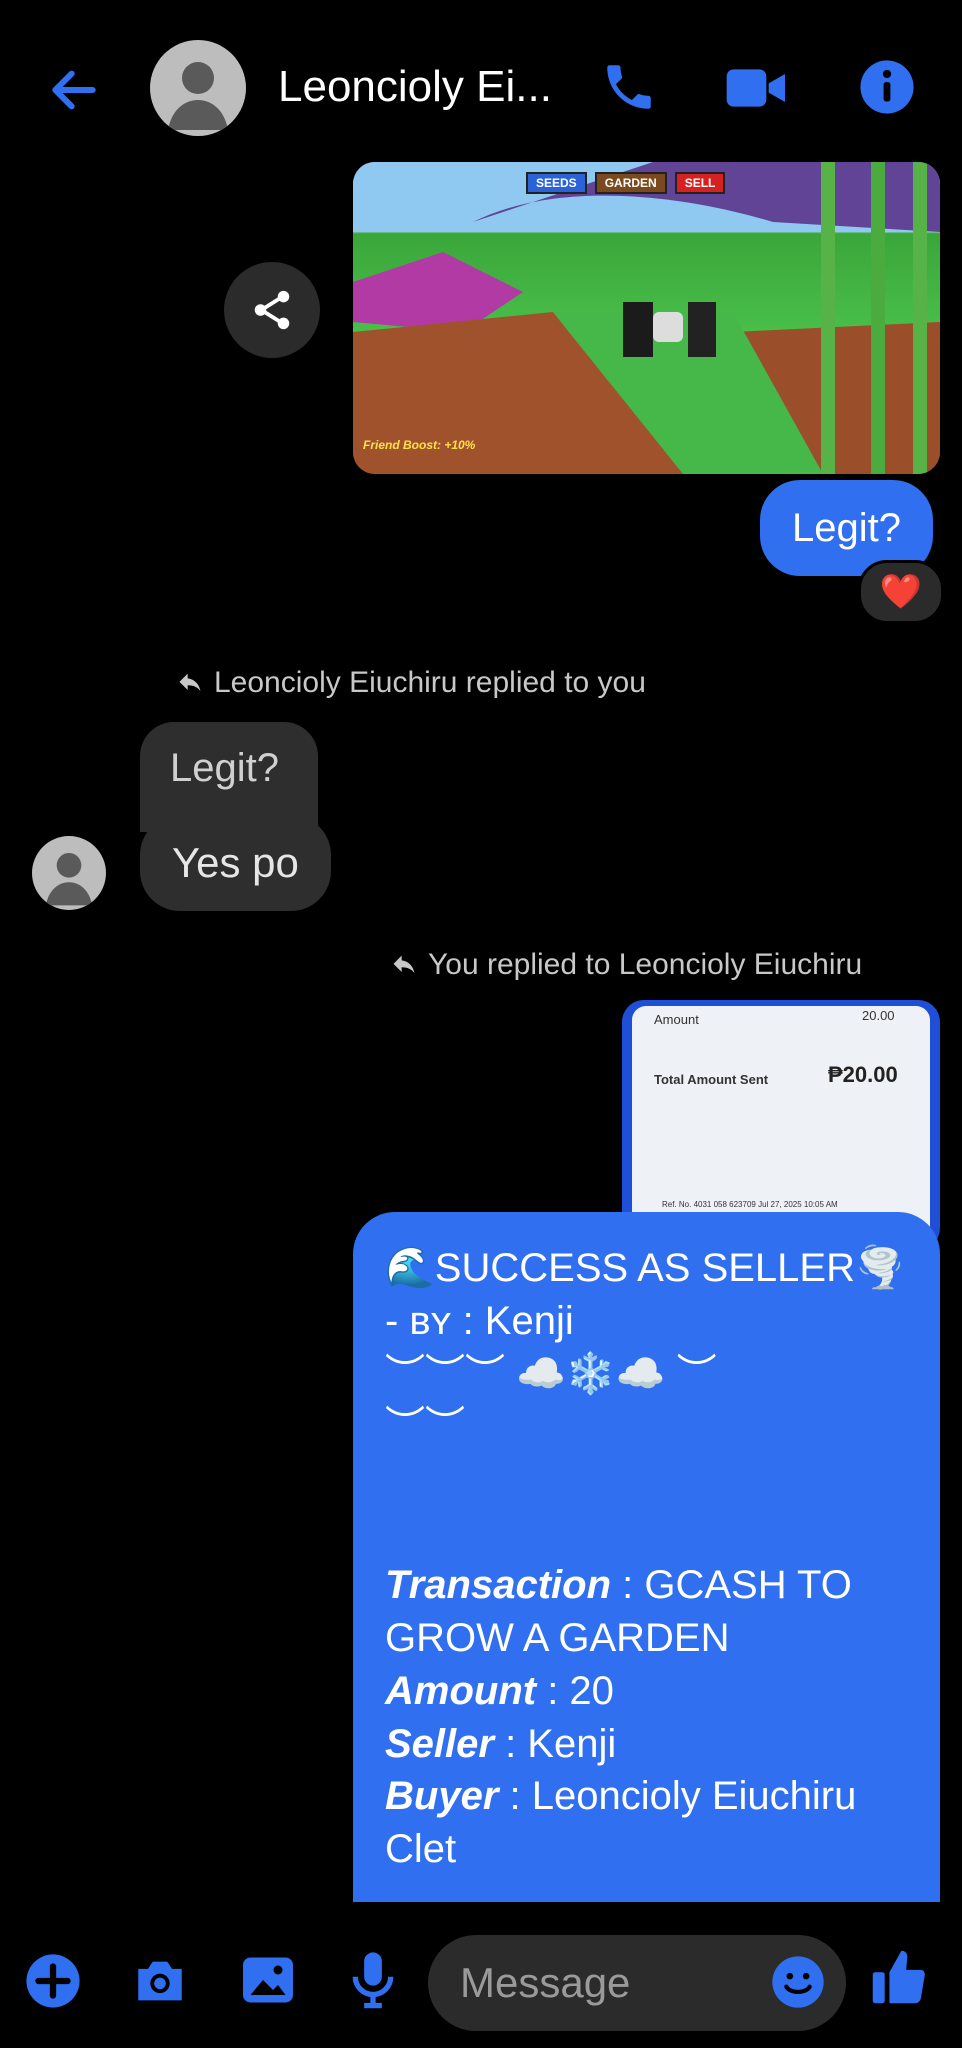 The height and width of the screenshot is (2048, 962). I want to click on game-screenshot-image: SEEDS GARDEN SELL Friend Boost: +10%, so click(646, 318).